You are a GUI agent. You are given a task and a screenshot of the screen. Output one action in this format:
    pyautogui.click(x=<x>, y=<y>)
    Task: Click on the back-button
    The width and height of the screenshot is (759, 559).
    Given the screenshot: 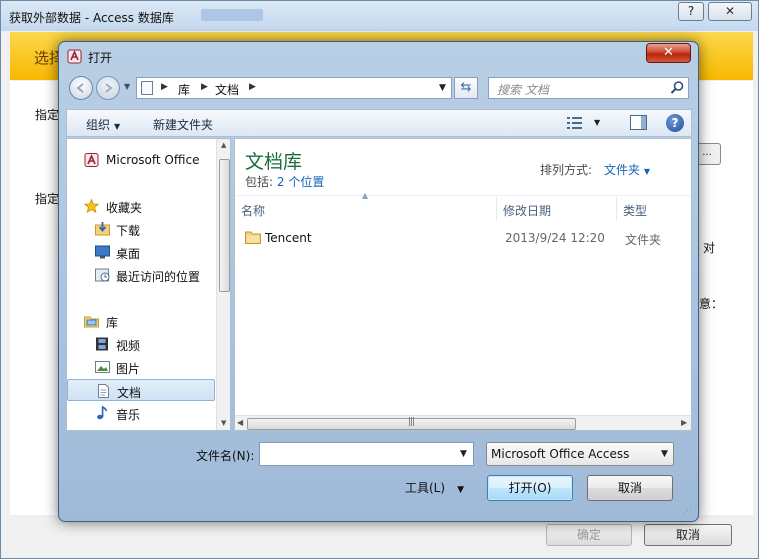 What is the action you would take?
    pyautogui.click(x=81, y=88)
    